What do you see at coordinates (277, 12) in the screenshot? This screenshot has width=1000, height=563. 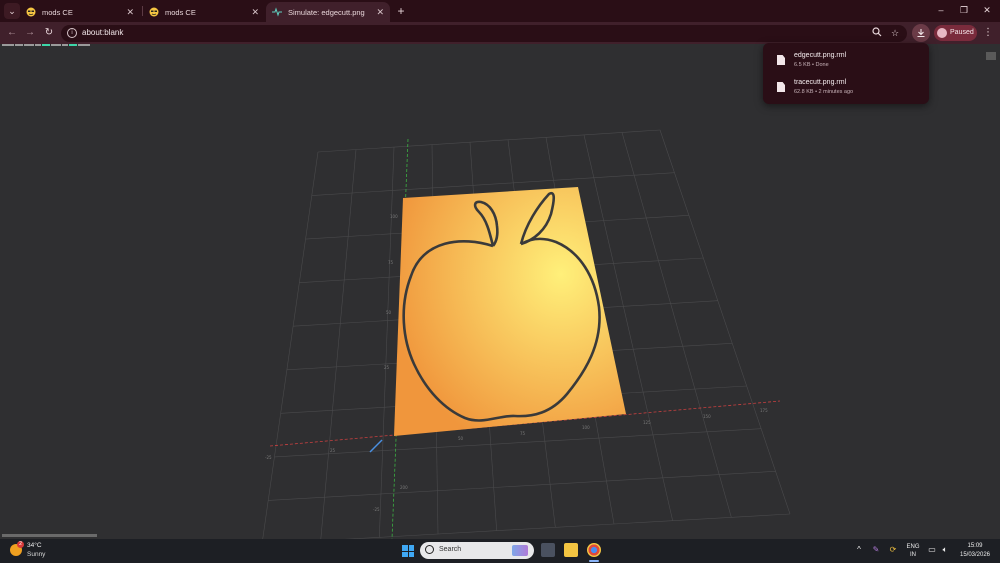 I see `activity-pulse-icon` at bounding box center [277, 12].